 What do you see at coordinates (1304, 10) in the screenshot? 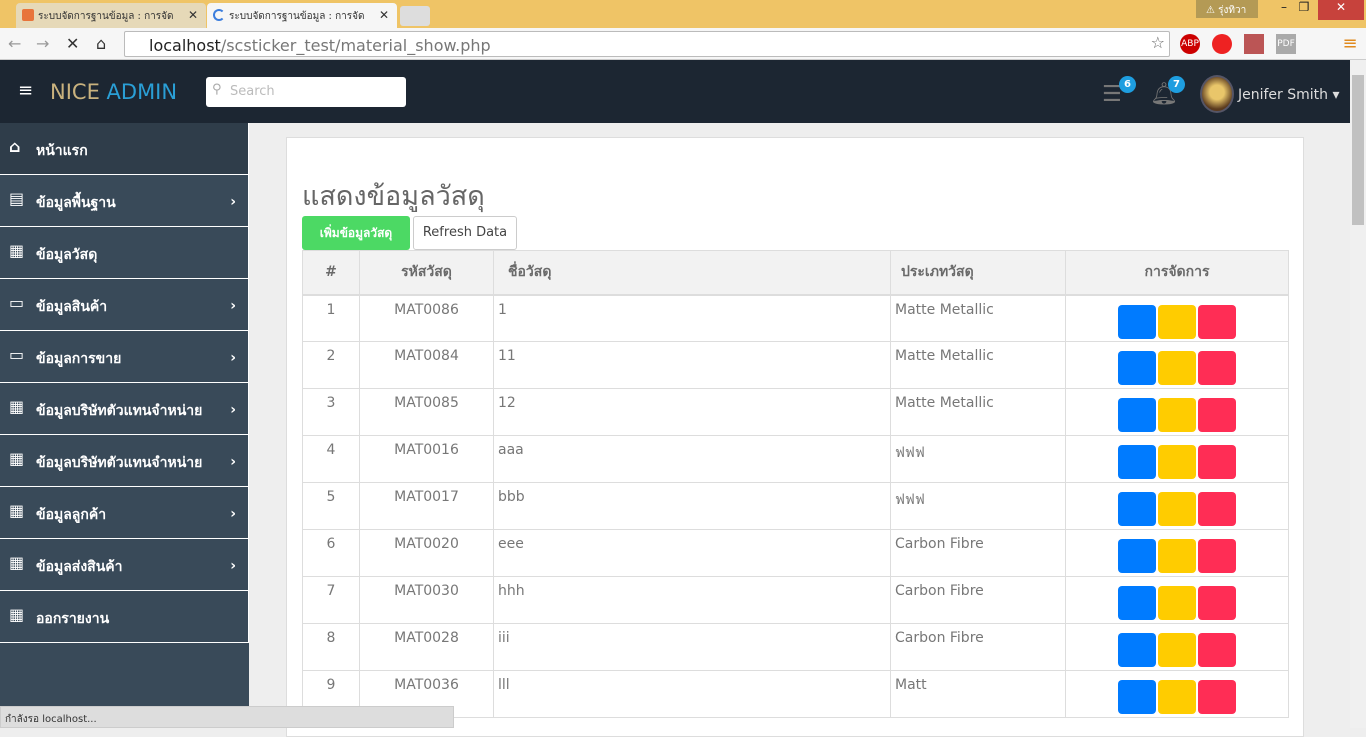
I see `maximize-button: ❐` at bounding box center [1304, 10].